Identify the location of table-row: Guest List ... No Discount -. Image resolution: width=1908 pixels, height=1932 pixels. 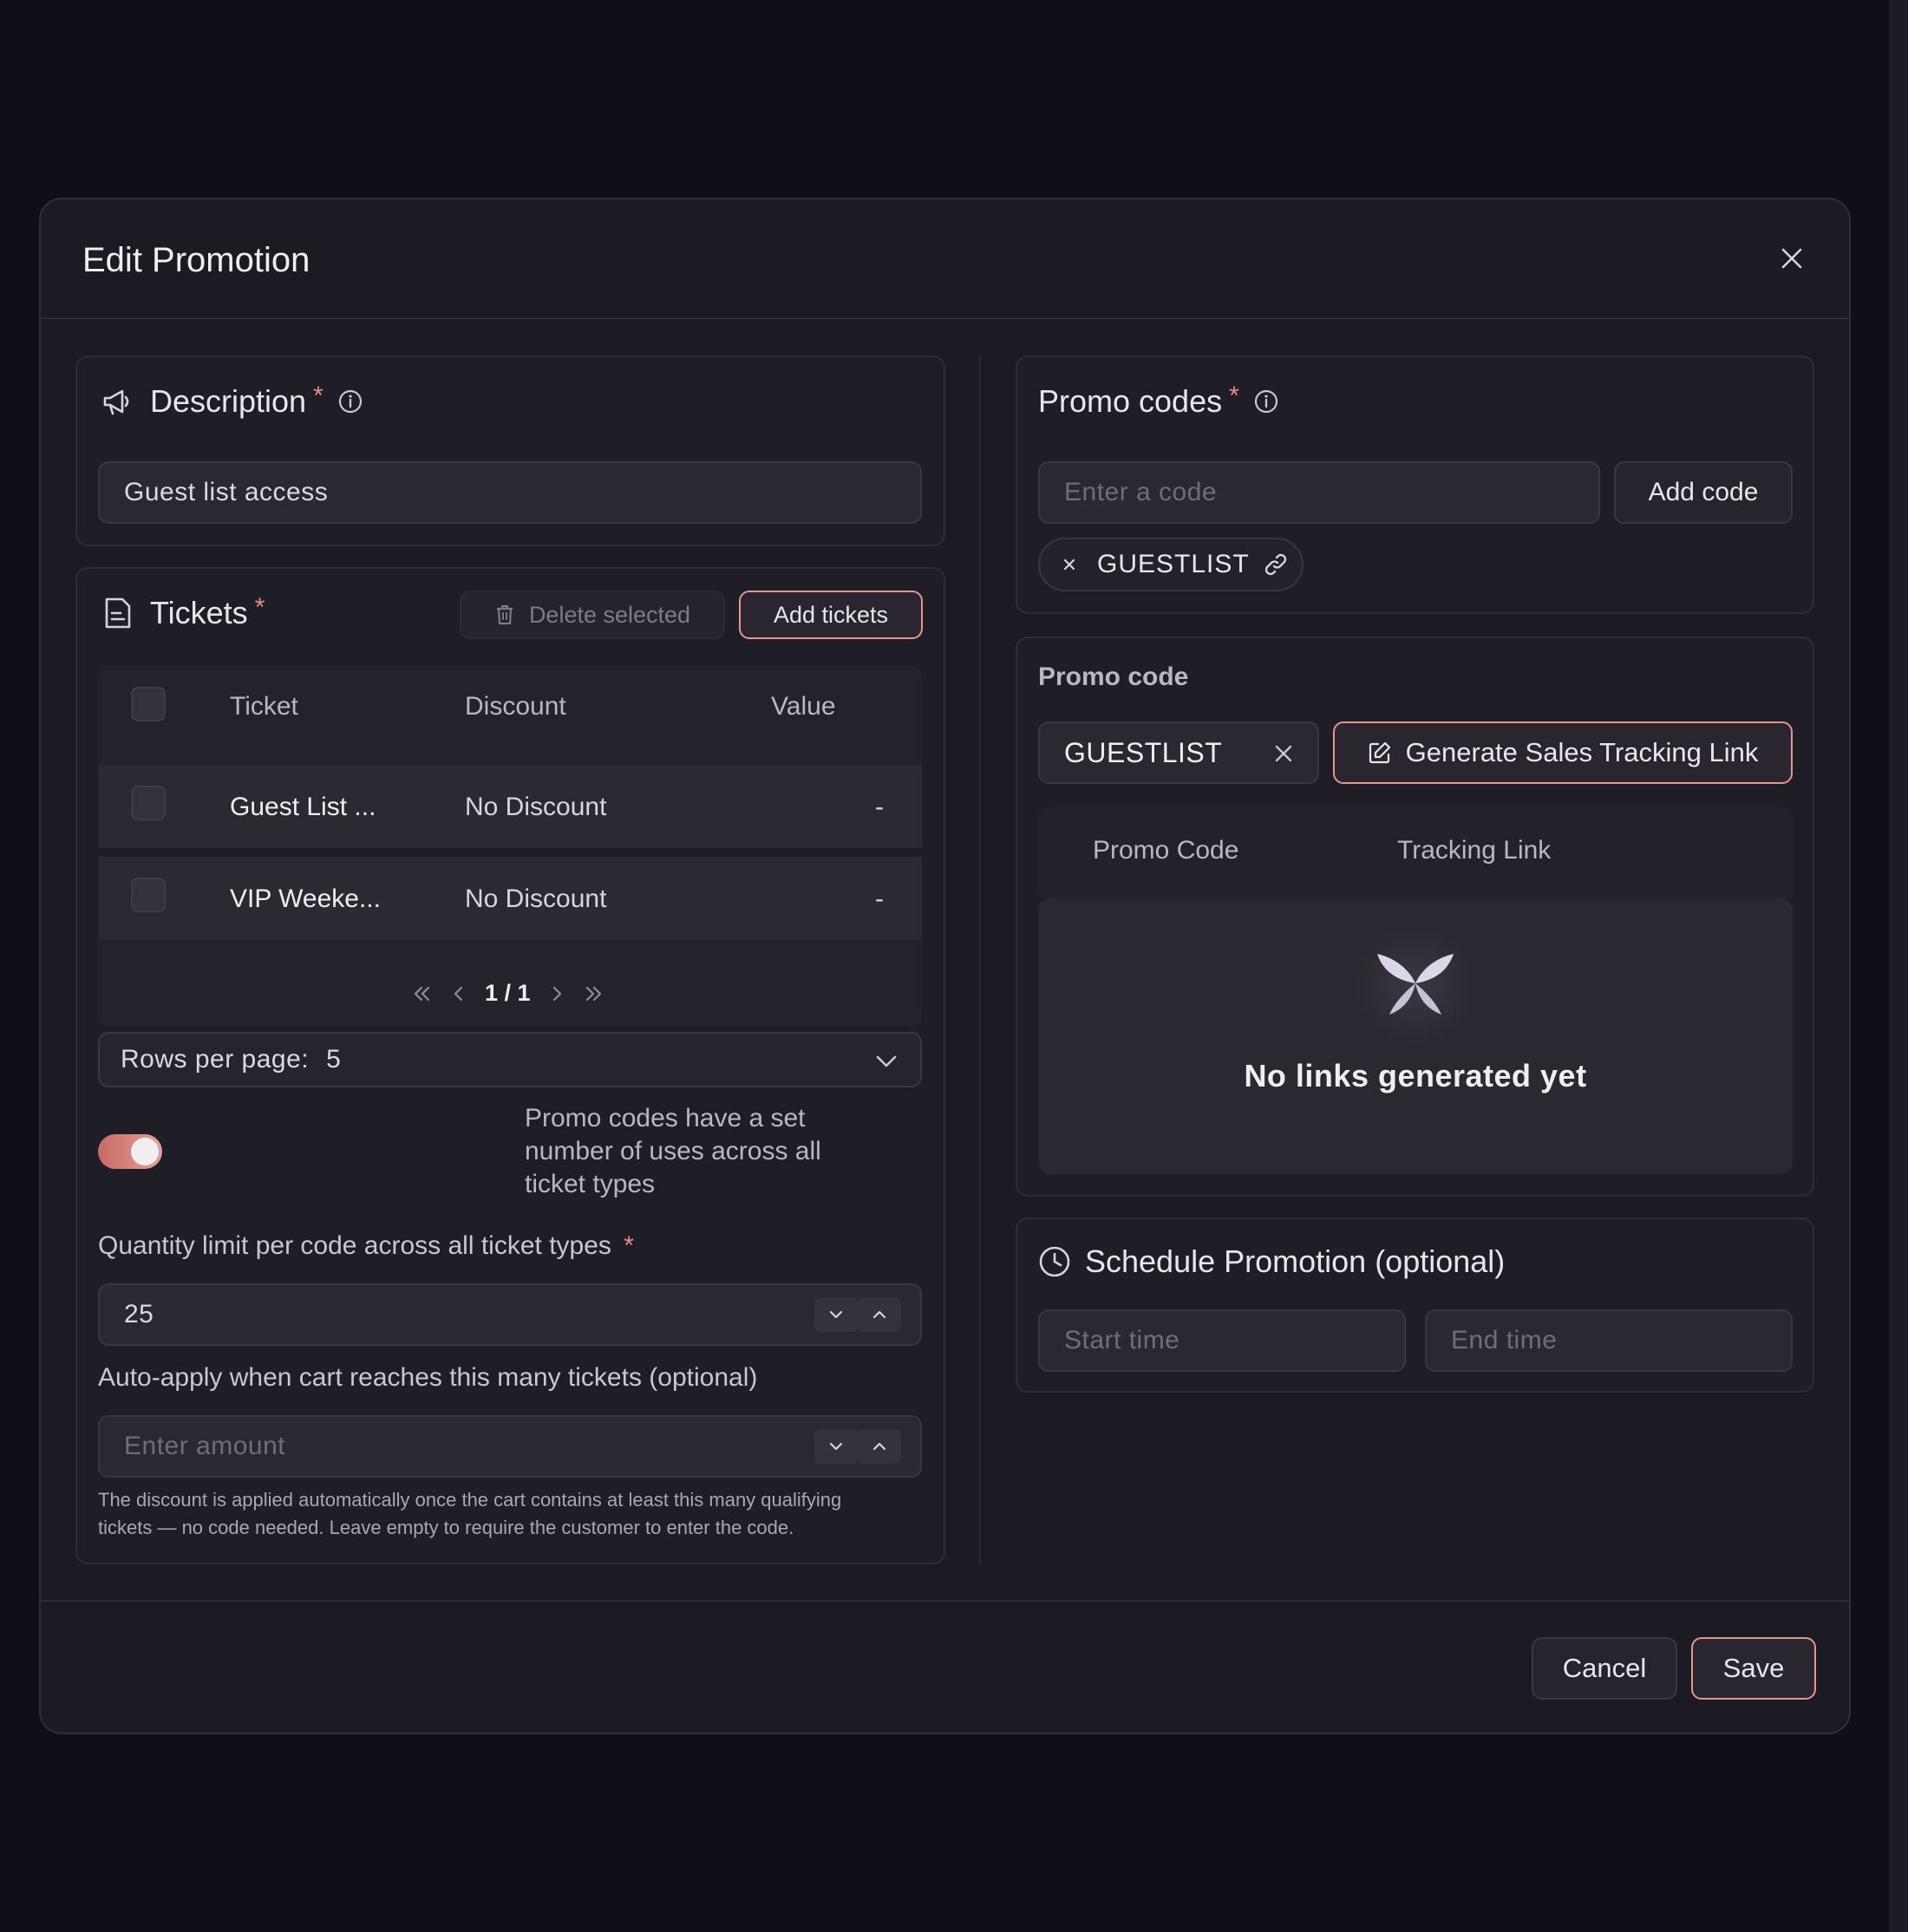
(510, 806).